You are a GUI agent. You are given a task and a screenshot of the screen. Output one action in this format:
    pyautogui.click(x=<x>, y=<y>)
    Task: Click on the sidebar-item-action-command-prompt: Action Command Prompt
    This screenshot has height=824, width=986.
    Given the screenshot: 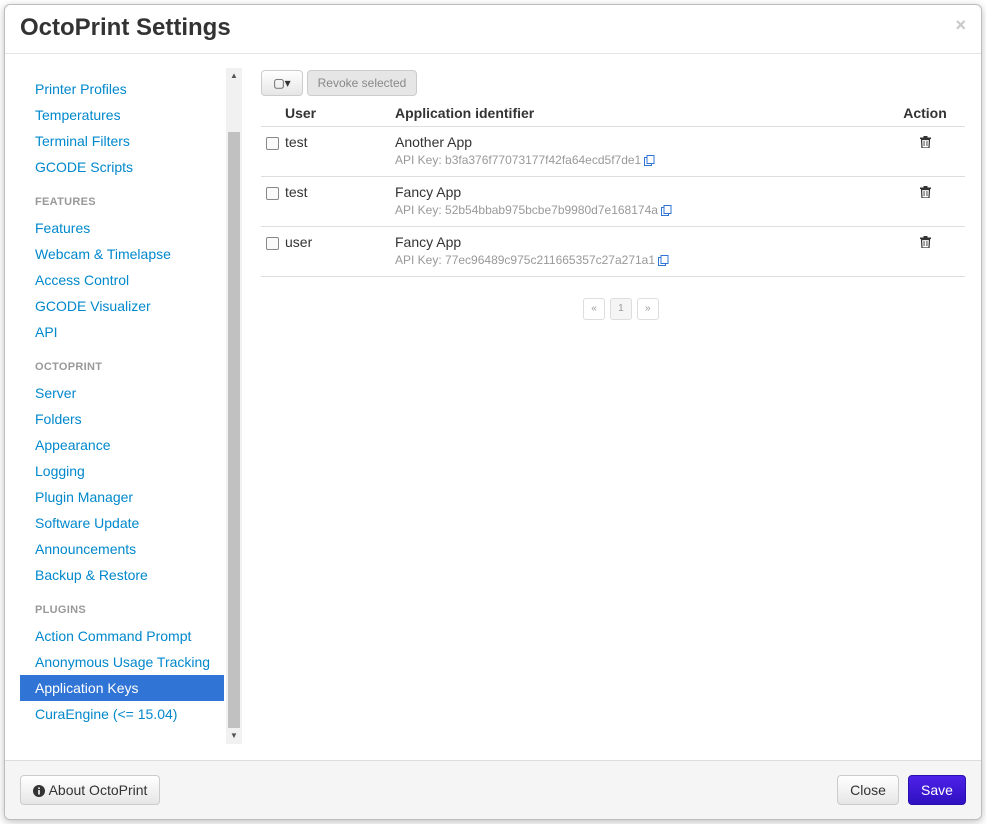 What is the action you would take?
    pyautogui.click(x=122, y=636)
    